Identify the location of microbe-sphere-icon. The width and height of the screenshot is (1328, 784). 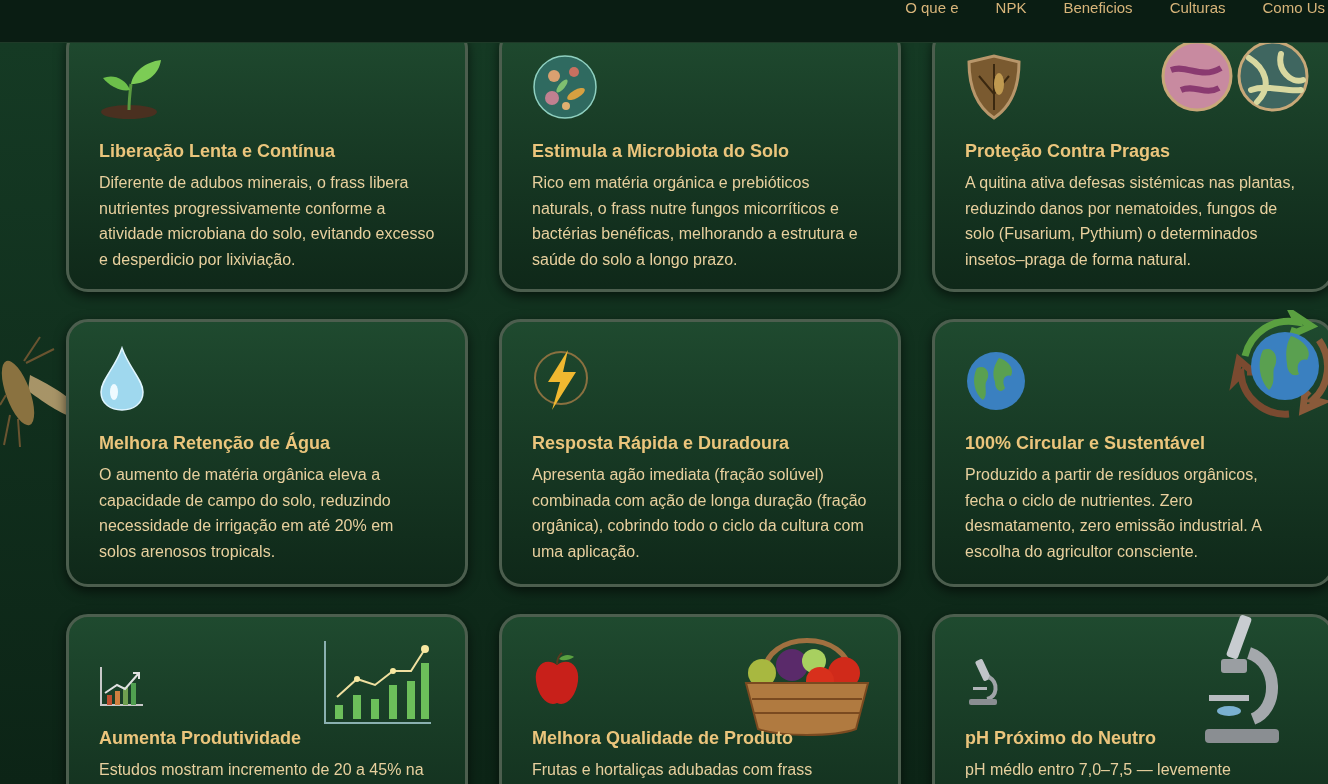
(565, 87).